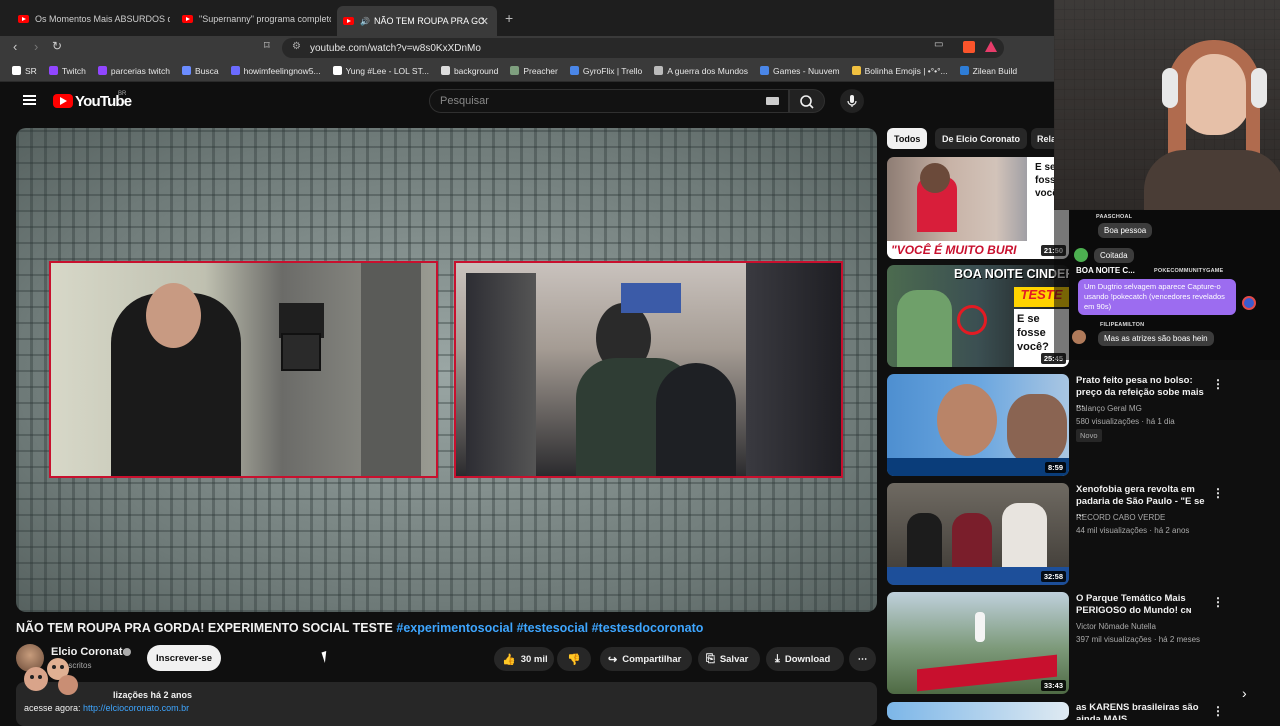 The image size is (1280, 726). I want to click on forward-icon: ›, so click(36, 46).